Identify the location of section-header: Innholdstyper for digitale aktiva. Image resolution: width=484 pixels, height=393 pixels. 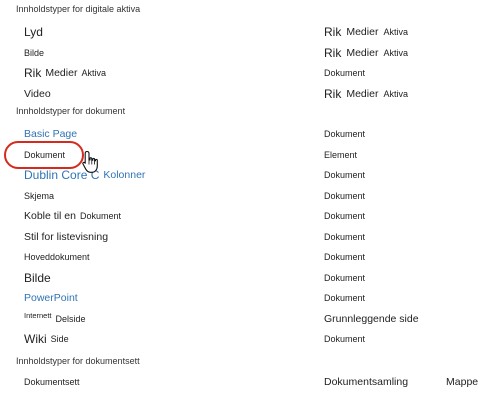
(78, 9).